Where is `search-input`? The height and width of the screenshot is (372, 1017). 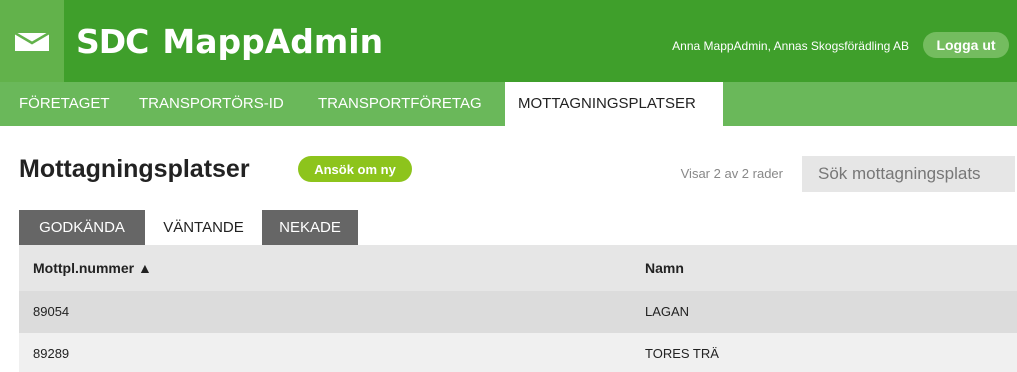 search-input is located at coordinates (908, 174).